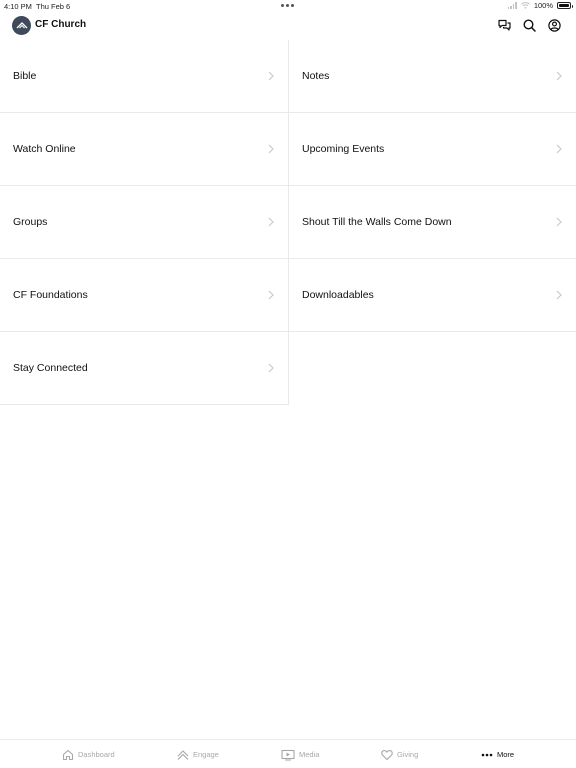  What do you see at coordinates (512, 5) in the screenshot?
I see `cellular-signal-icon` at bounding box center [512, 5].